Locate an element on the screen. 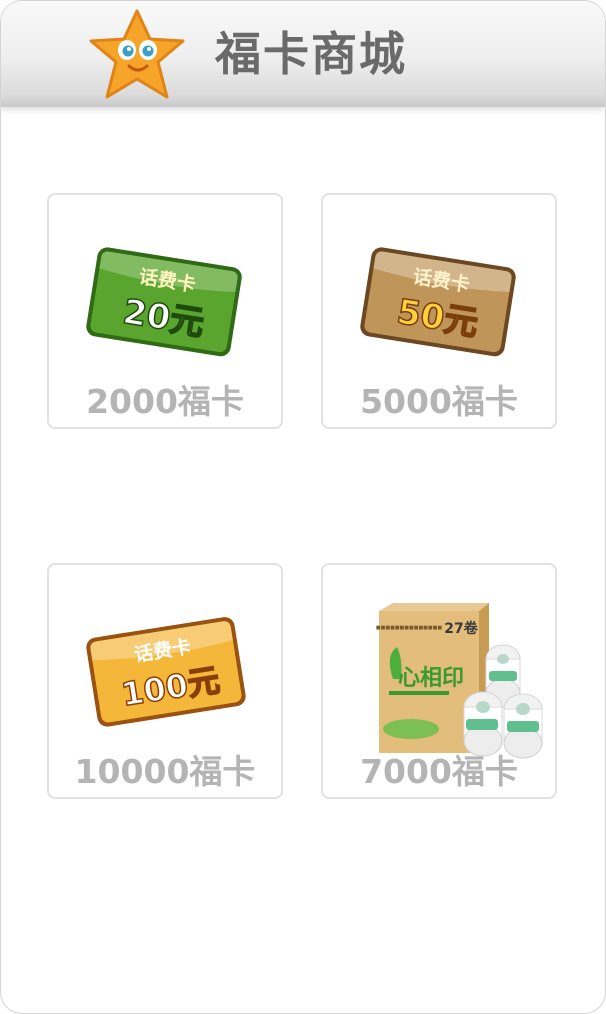 This screenshot has height=1014, width=606. price-label: 2000福卡 is located at coordinates (165, 401).